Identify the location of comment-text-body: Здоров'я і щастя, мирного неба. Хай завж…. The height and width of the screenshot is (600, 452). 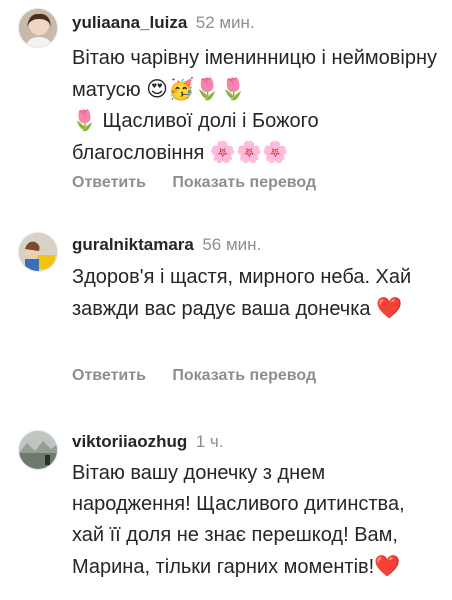
(242, 293).